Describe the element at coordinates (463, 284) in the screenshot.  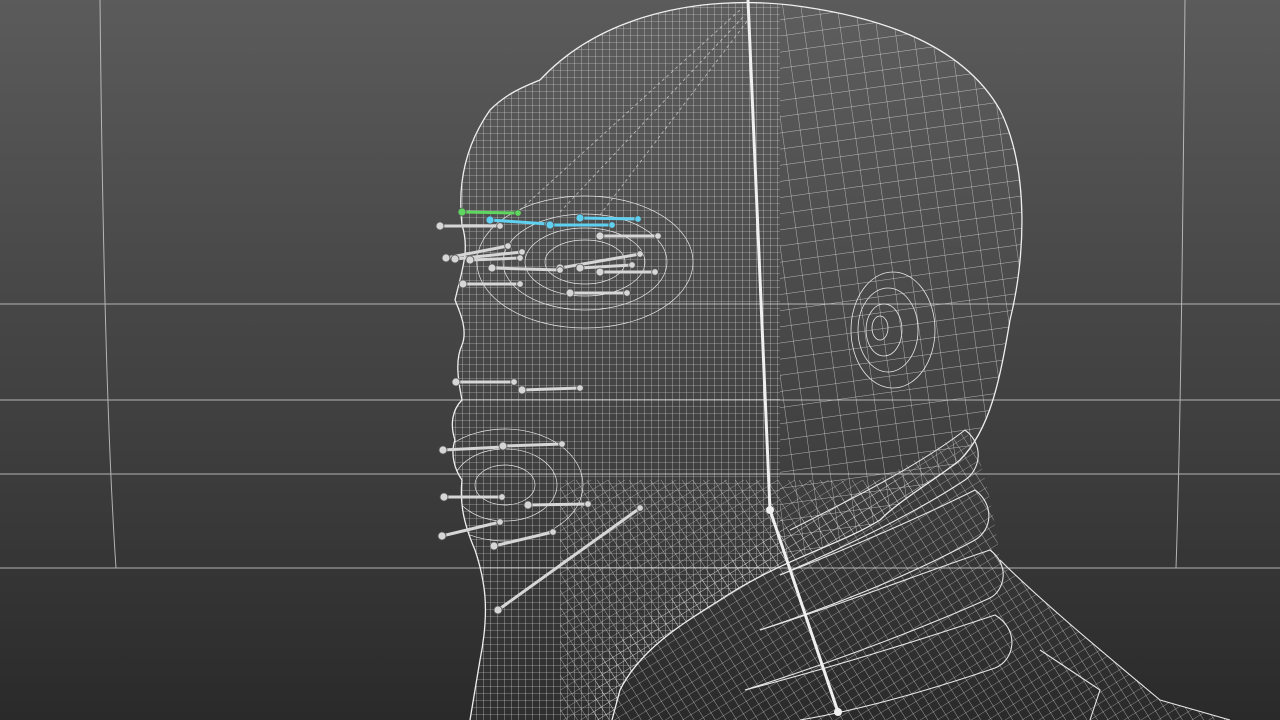
I see `lower-lid-inner-ctrl-root-joint` at that location.